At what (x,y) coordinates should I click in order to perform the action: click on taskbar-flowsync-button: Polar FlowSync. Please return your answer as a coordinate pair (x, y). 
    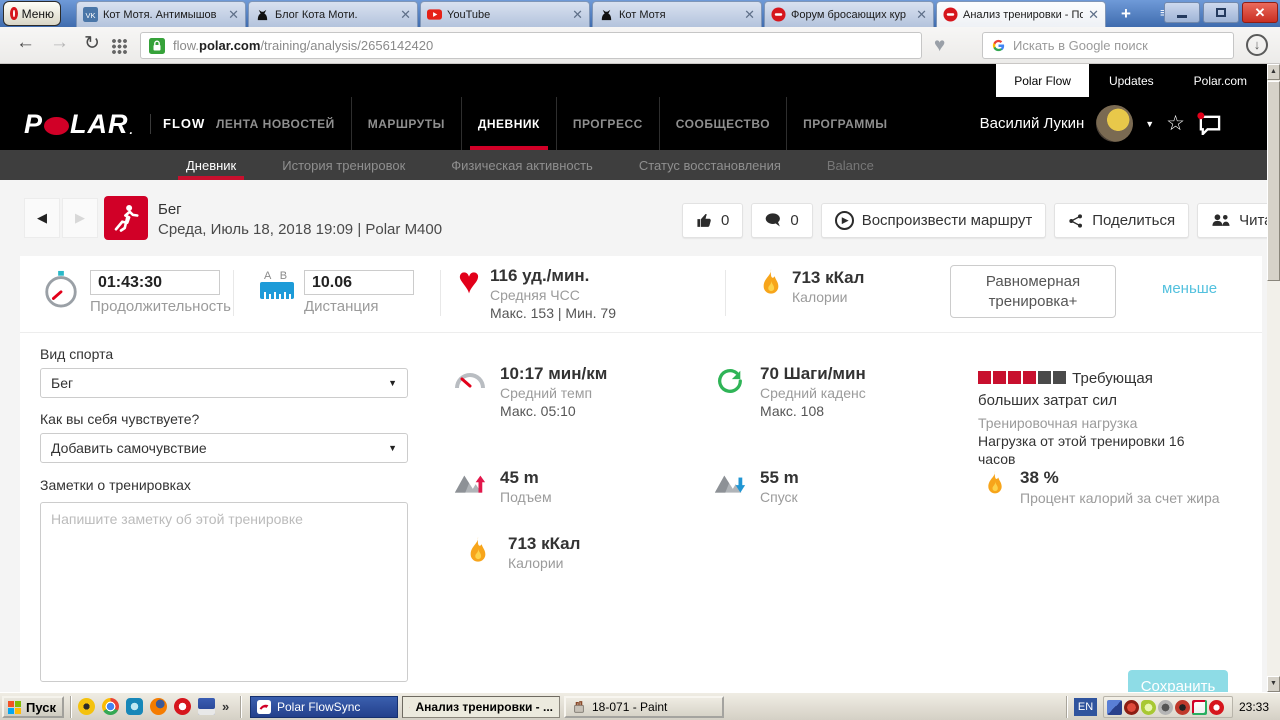
    Looking at the image, I should click on (324, 707).